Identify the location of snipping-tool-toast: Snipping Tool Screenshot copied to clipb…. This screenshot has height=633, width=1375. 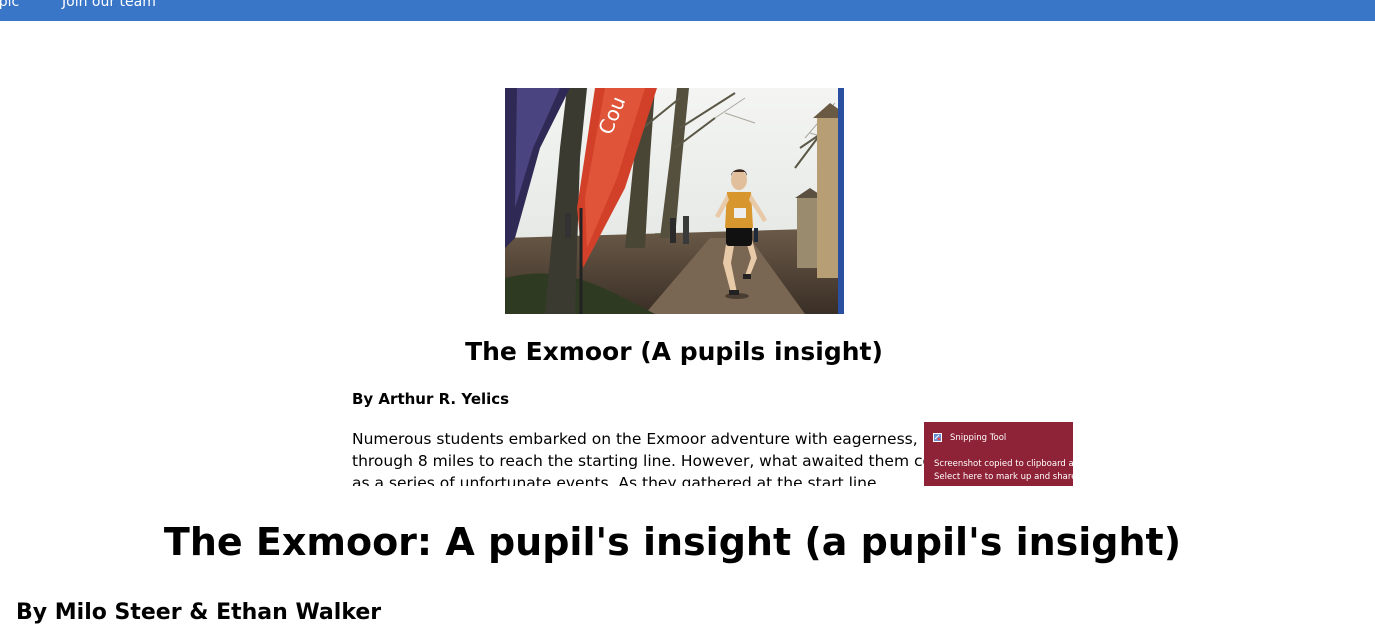
(998, 454).